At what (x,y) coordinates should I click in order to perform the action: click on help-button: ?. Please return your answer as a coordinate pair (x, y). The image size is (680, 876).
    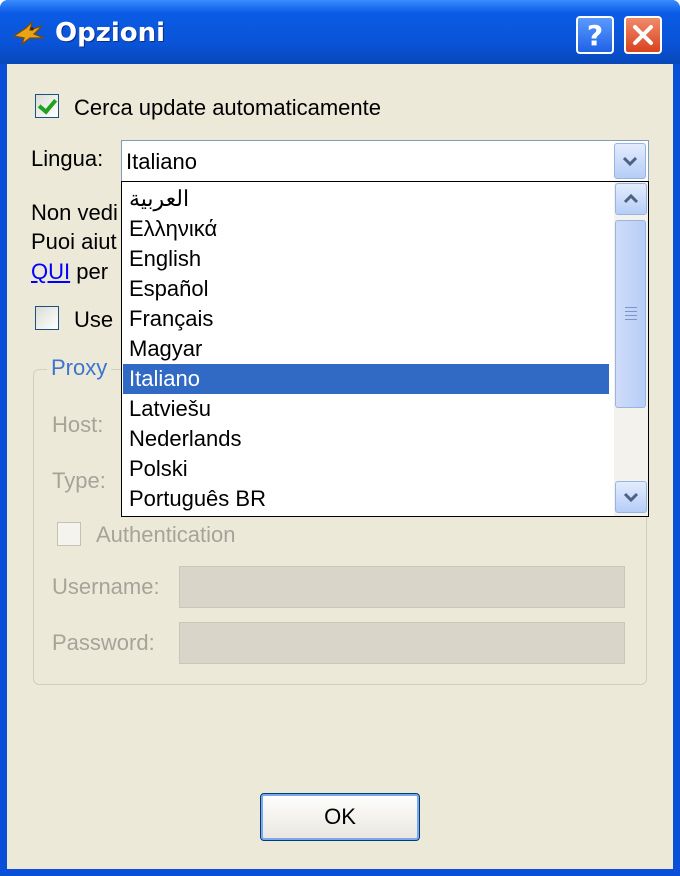
    Looking at the image, I should click on (595, 35).